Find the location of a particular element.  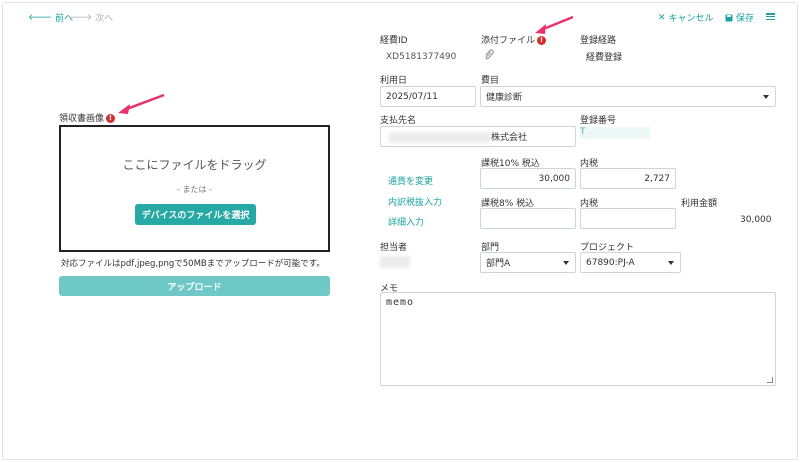

date-input: 2025/07/11 is located at coordinates (428, 96).